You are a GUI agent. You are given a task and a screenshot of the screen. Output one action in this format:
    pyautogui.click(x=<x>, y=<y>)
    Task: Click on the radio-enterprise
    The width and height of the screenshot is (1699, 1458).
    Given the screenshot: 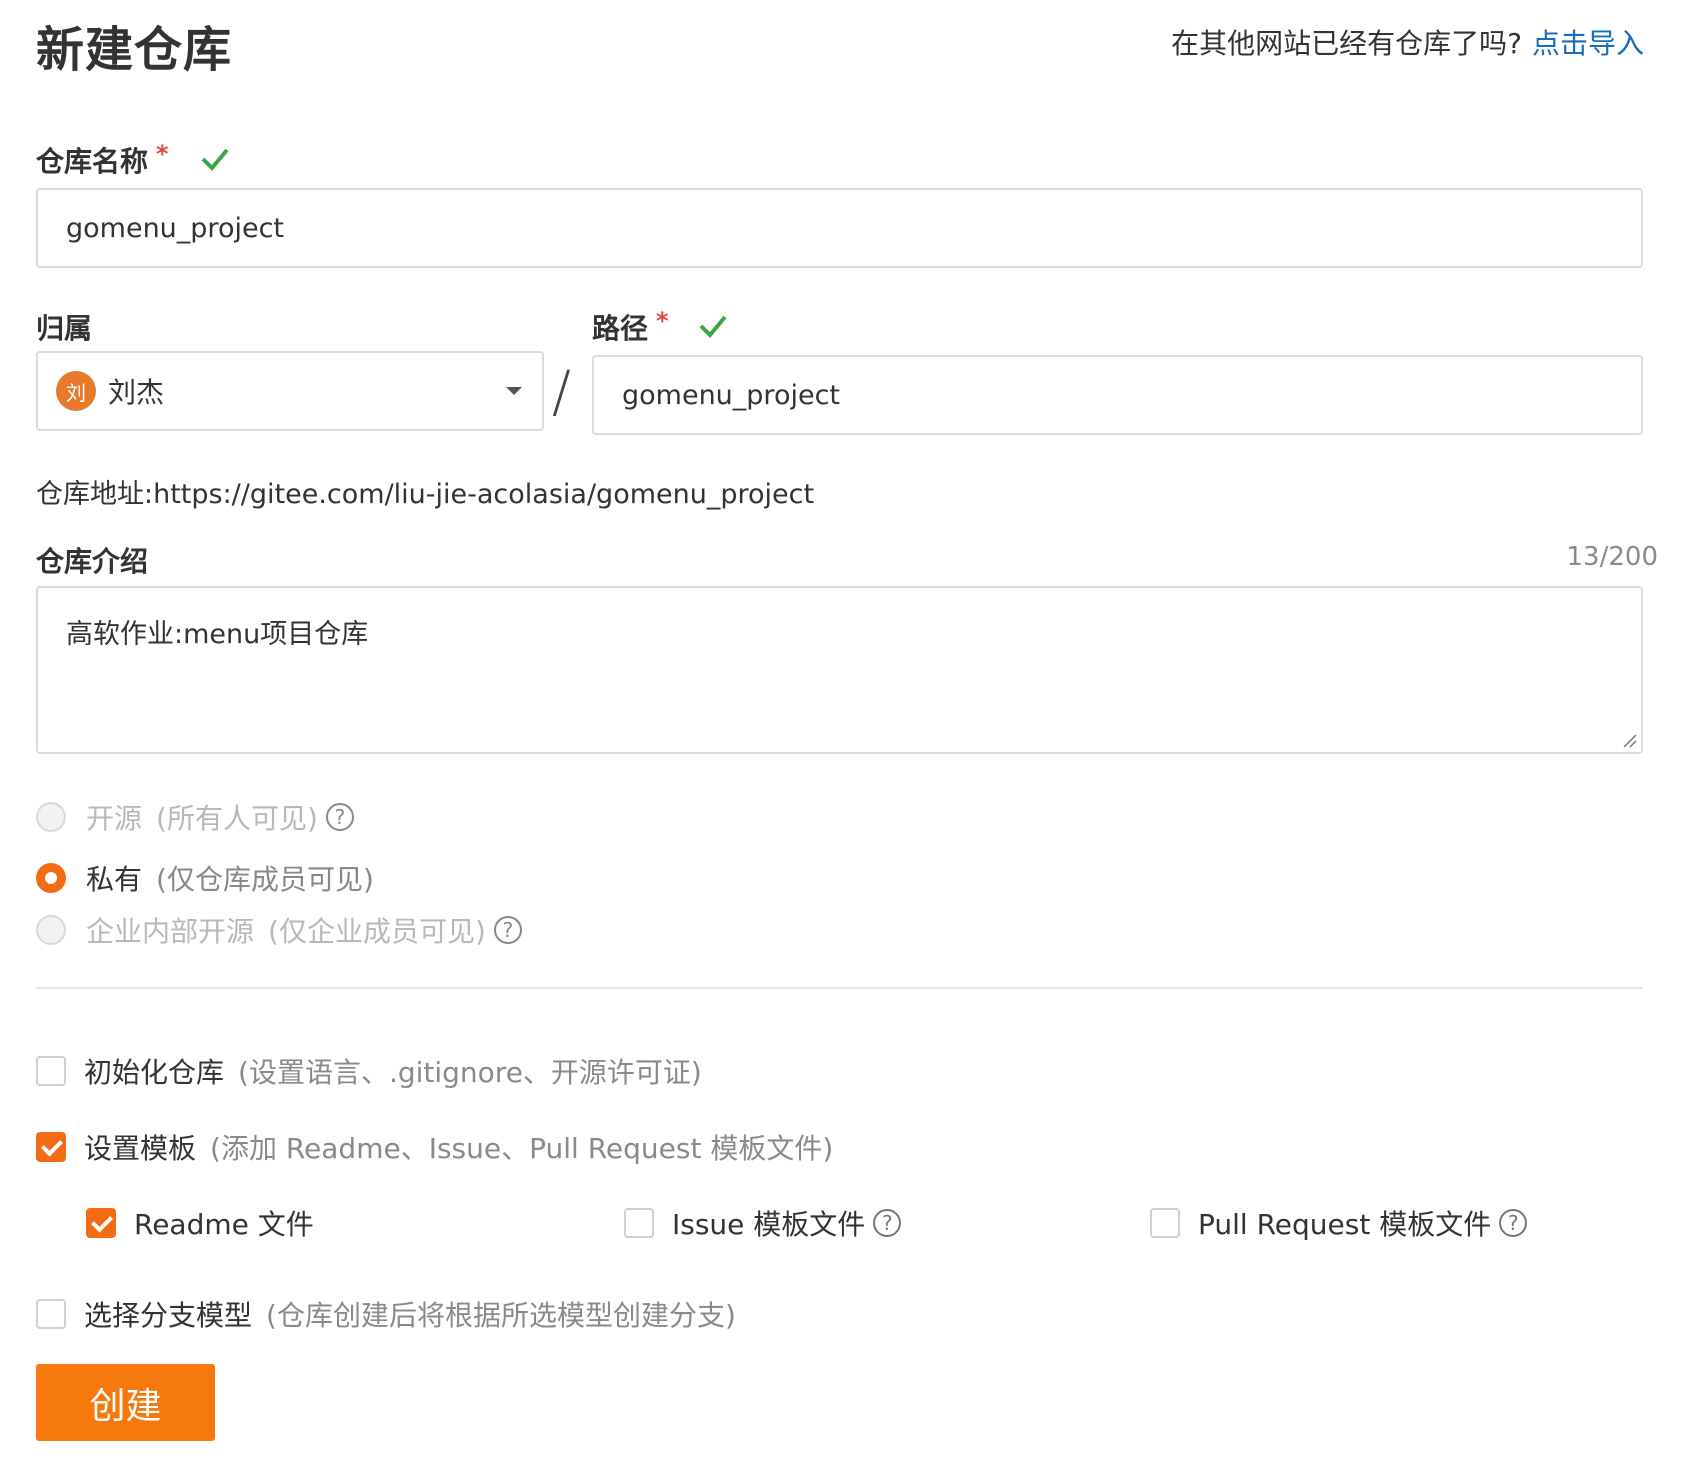 What is the action you would take?
    pyautogui.click(x=51, y=930)
    